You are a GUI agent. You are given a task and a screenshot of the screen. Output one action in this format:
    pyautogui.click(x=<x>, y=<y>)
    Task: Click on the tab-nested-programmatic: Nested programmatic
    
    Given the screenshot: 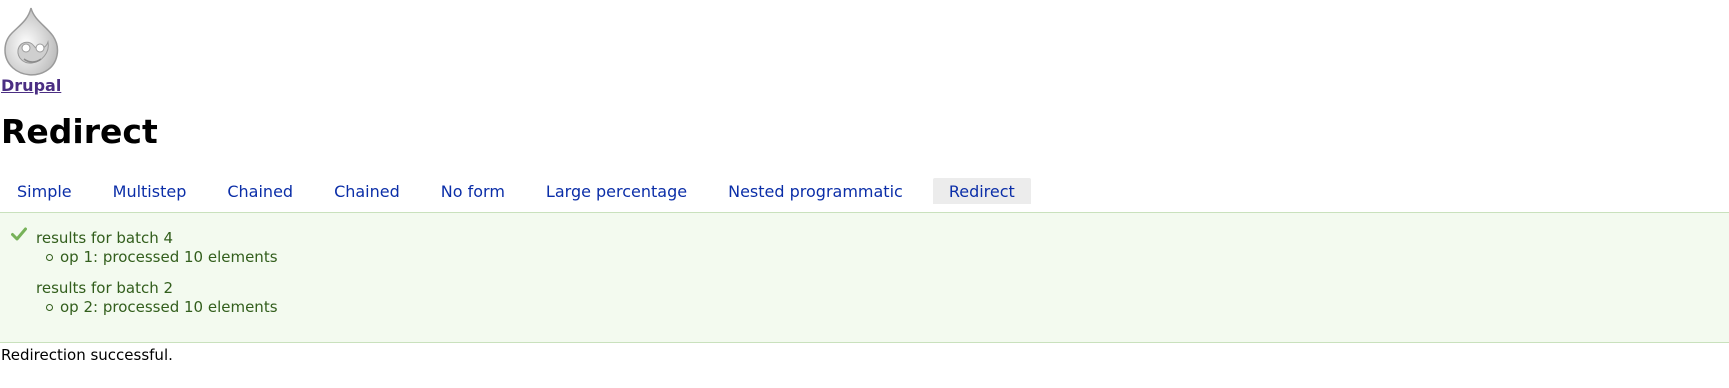 What is the action you would take?
    pyautogui.click(x=815, y=191)
    